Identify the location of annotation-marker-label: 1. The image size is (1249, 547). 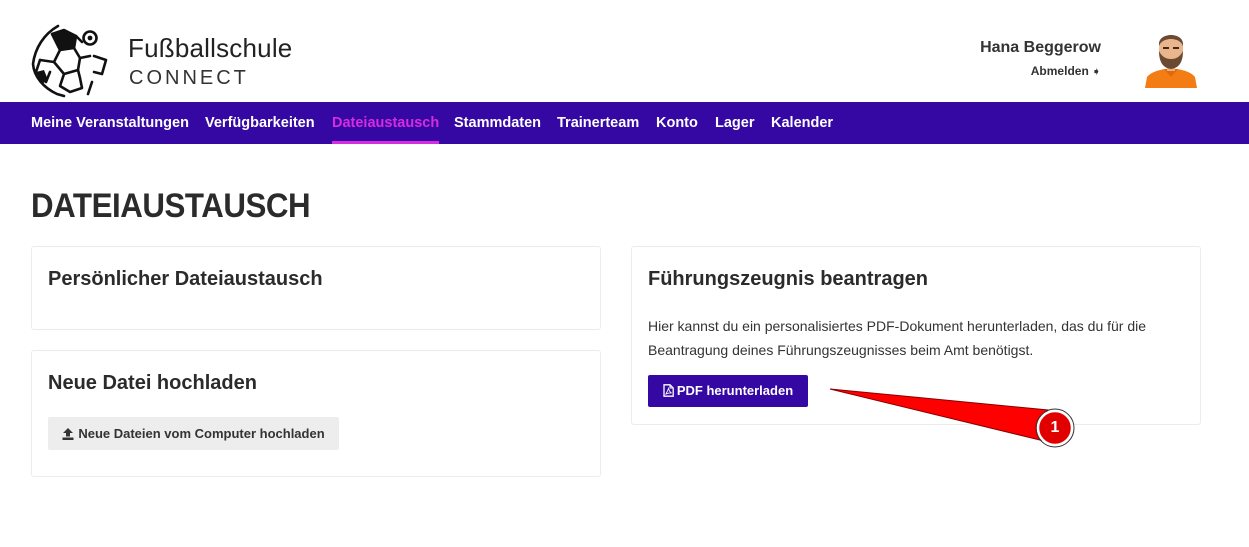
(1055, 427).